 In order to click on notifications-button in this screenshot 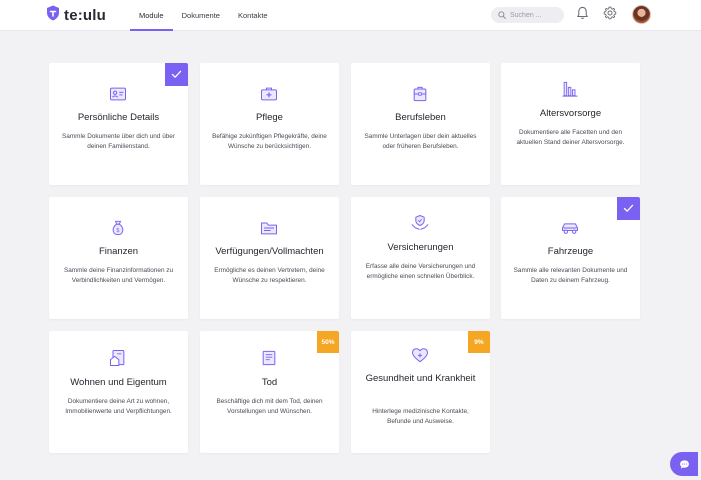, I will do `click(582, 15)`.